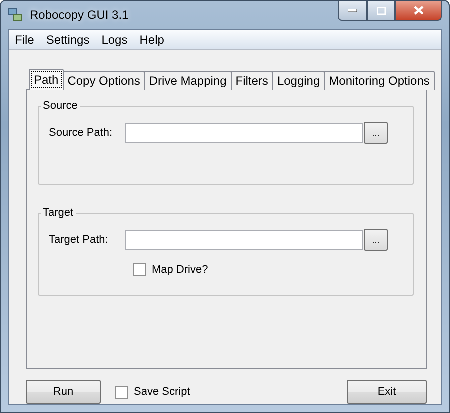 The height and width of the screenshot is (413, 450). I want to click on close-button, so click(418, 11).